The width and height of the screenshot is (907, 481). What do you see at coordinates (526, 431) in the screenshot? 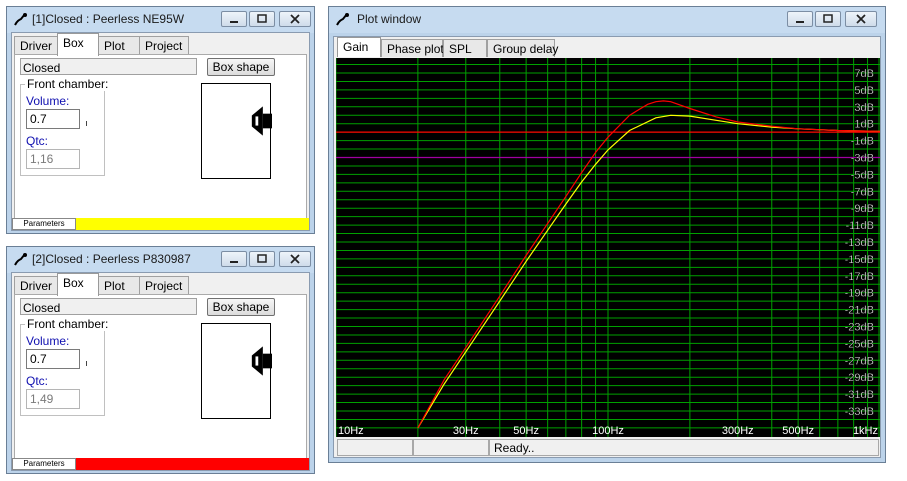
I see `x-tick-label: 50Hz` at bounding box center [526, 431].